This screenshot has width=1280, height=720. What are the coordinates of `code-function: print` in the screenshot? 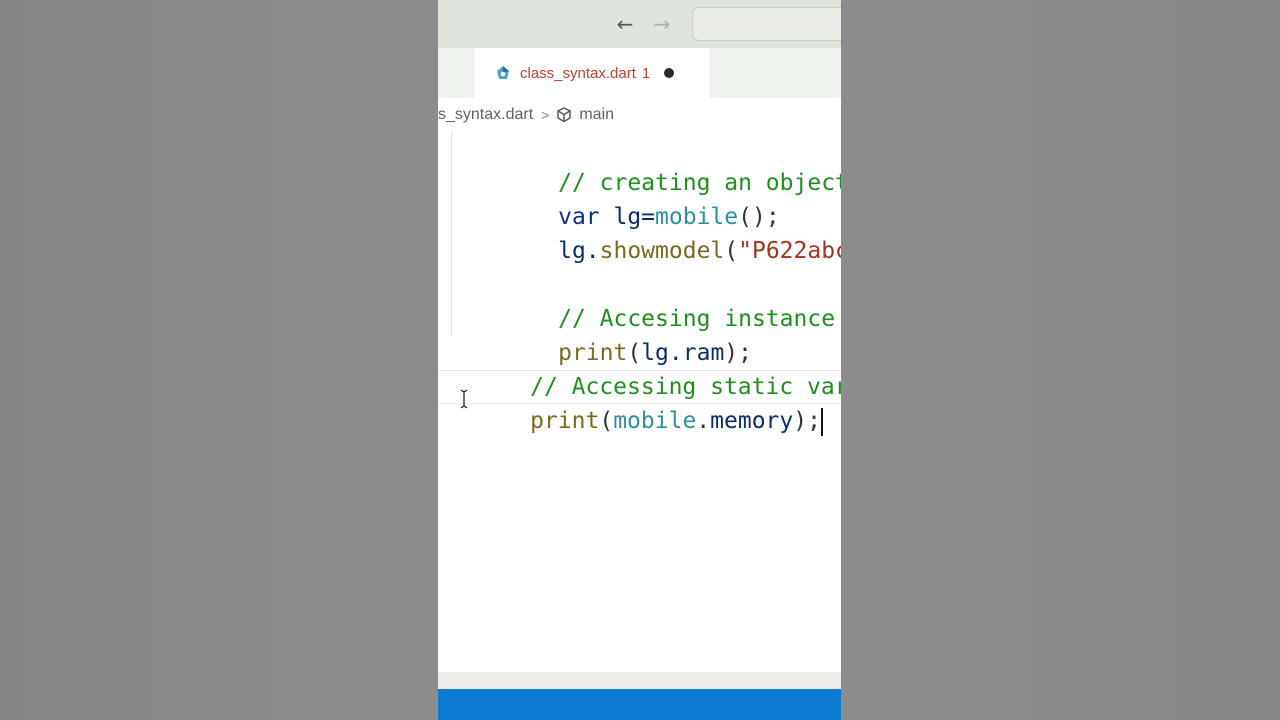 It's located at (565, 421).